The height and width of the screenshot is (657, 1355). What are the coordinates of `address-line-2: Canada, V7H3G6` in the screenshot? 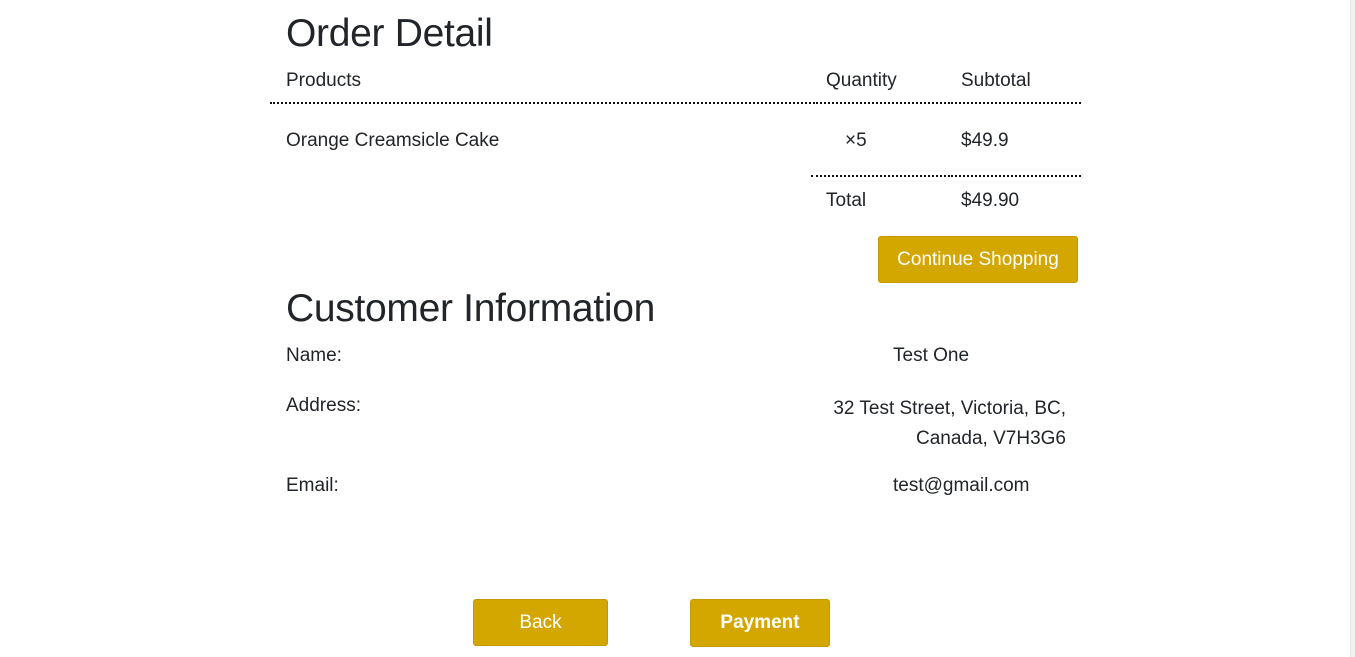 It's located at (991, 438).